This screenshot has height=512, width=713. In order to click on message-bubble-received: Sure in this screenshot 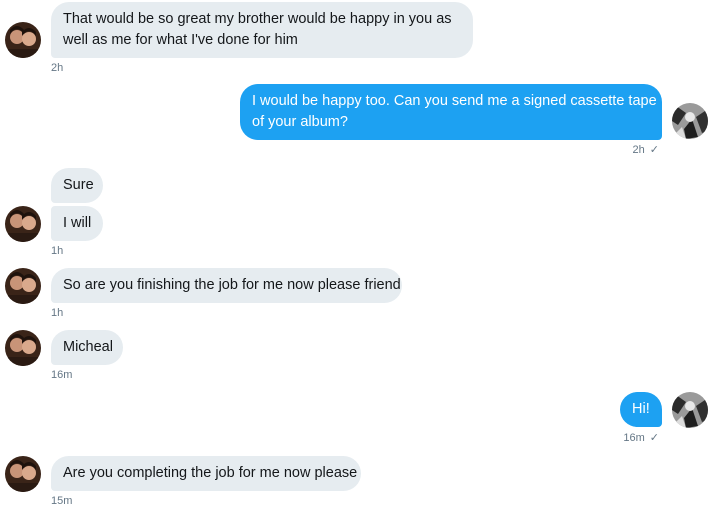, I will do `click(77, 185)`.